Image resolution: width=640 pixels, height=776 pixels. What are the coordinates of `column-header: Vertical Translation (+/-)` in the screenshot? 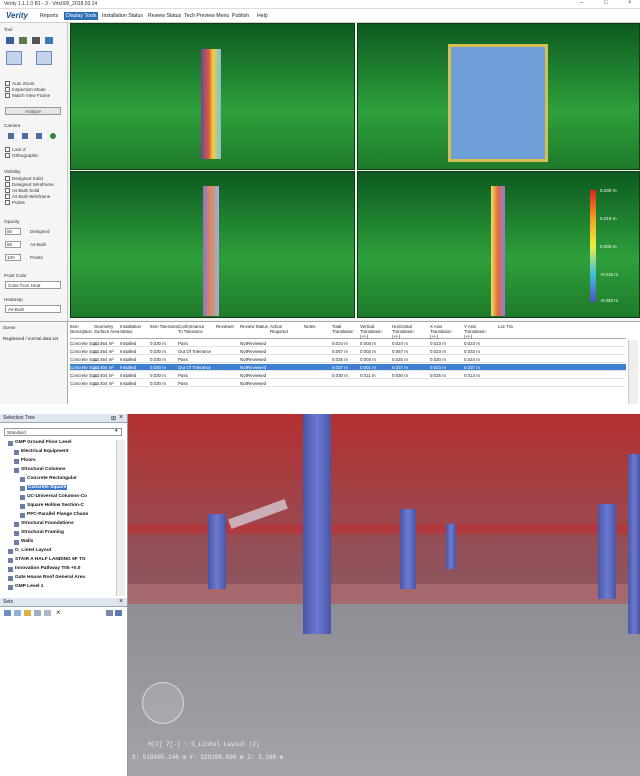 It's located at (375, 331).